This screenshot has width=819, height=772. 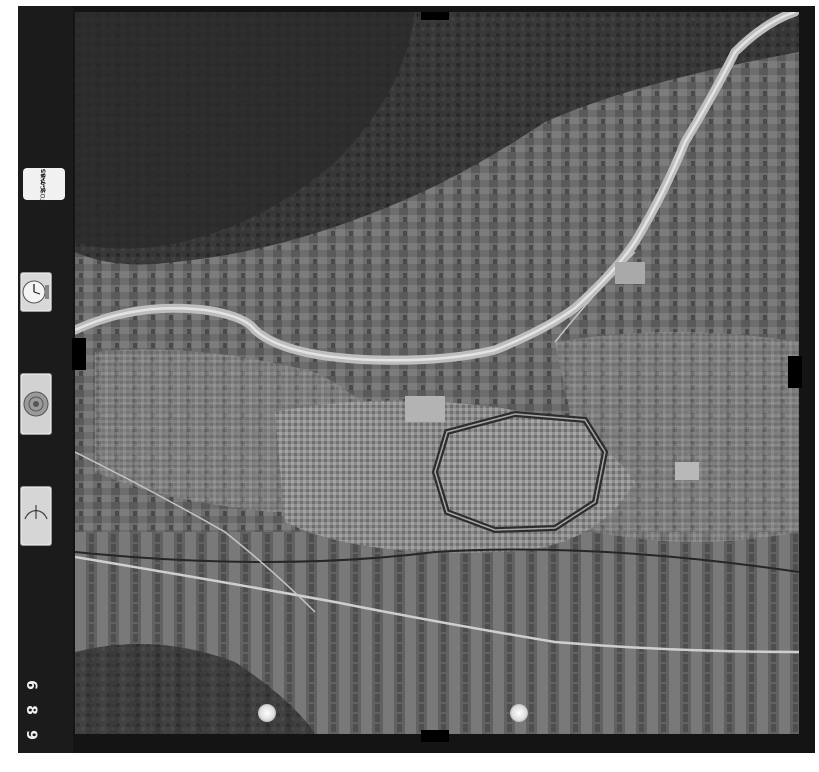 I want to click on clock-icon, so click(x=36, y=292).